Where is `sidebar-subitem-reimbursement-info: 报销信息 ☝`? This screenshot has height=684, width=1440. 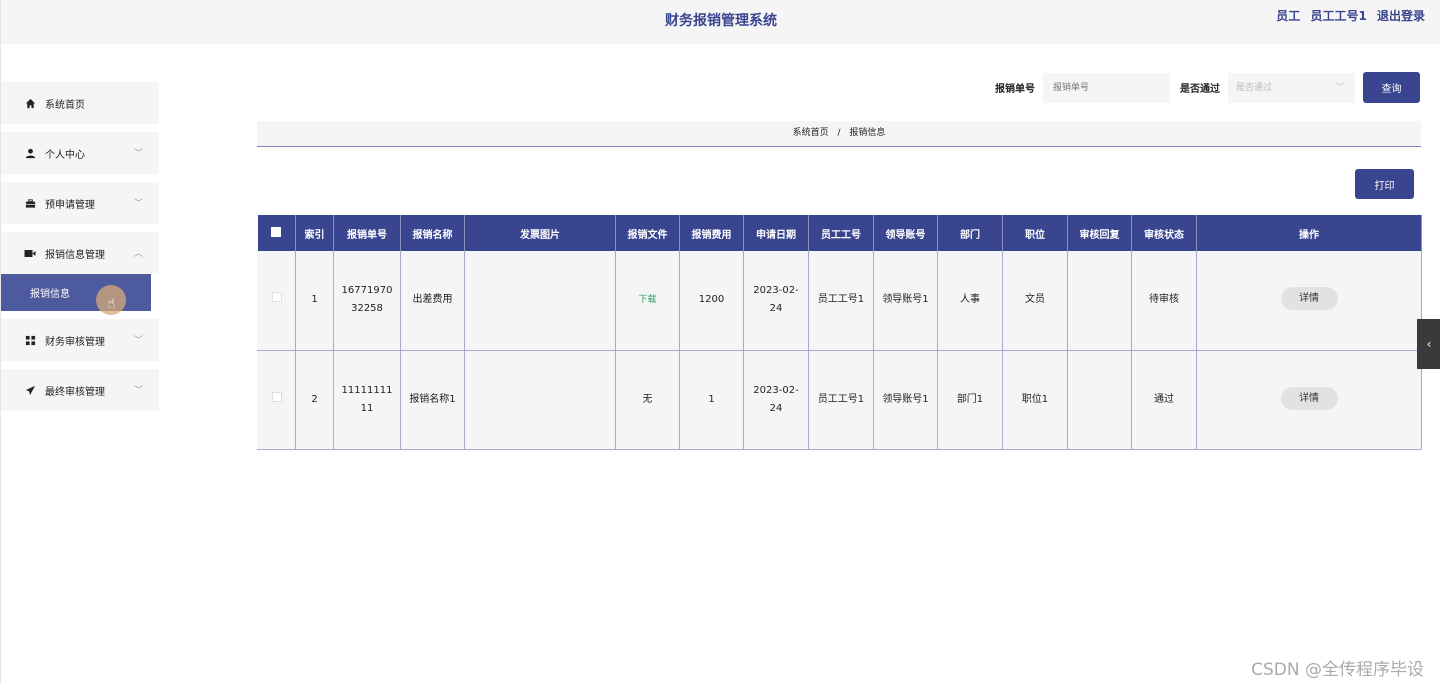
sidebar-subitem-reimbursement-info: 报销信息 ☝ is located at coordinates (76, 294).